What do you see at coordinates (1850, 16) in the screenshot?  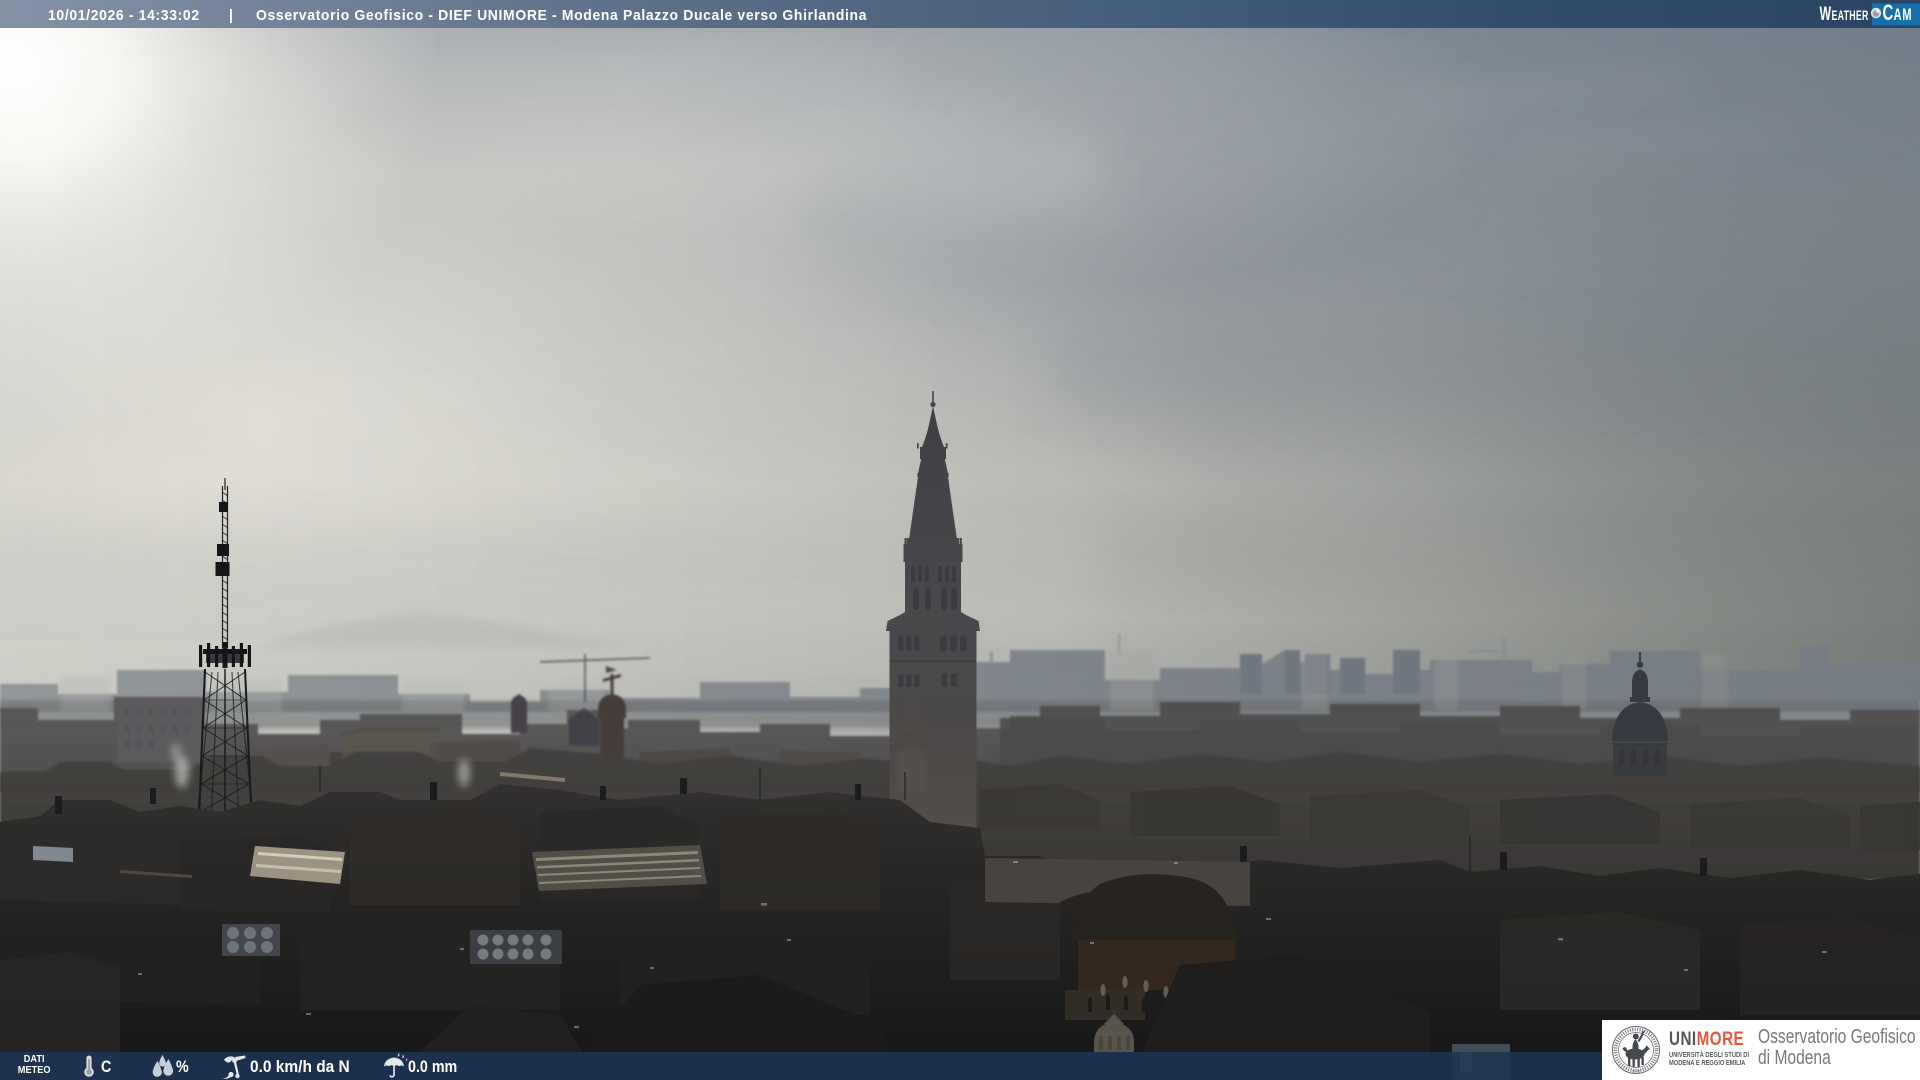 I see `svg-text: EATHER` at bounding box center [1850, 16].